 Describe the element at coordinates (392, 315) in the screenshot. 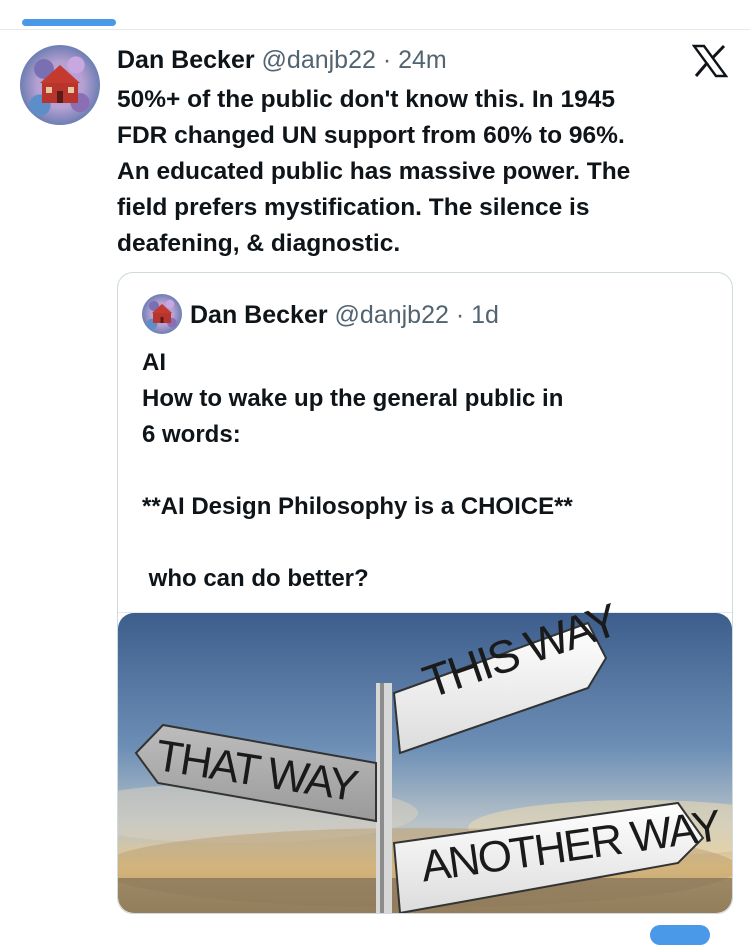

I see `quoted-author-handle: @danjb22` at that location.